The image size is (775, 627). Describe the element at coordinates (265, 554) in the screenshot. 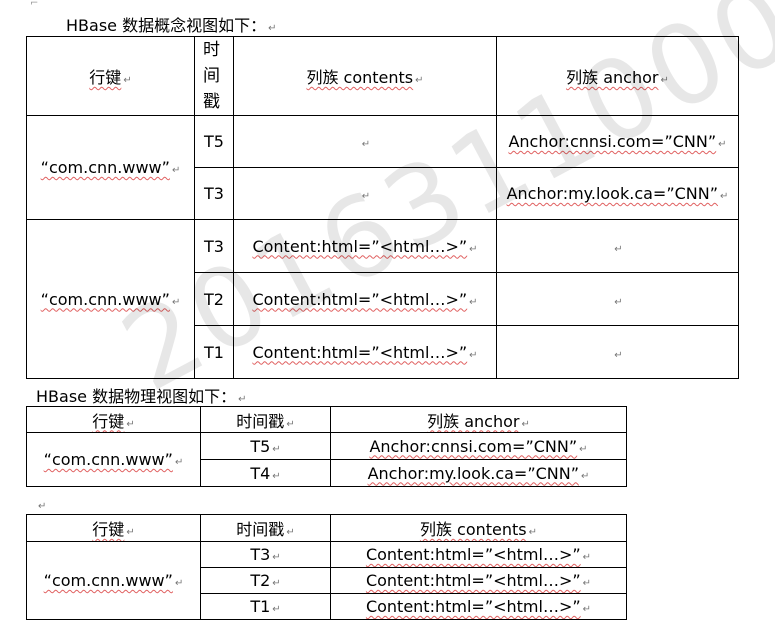

I see `cell-timestamp: T3 ↵` at that location.